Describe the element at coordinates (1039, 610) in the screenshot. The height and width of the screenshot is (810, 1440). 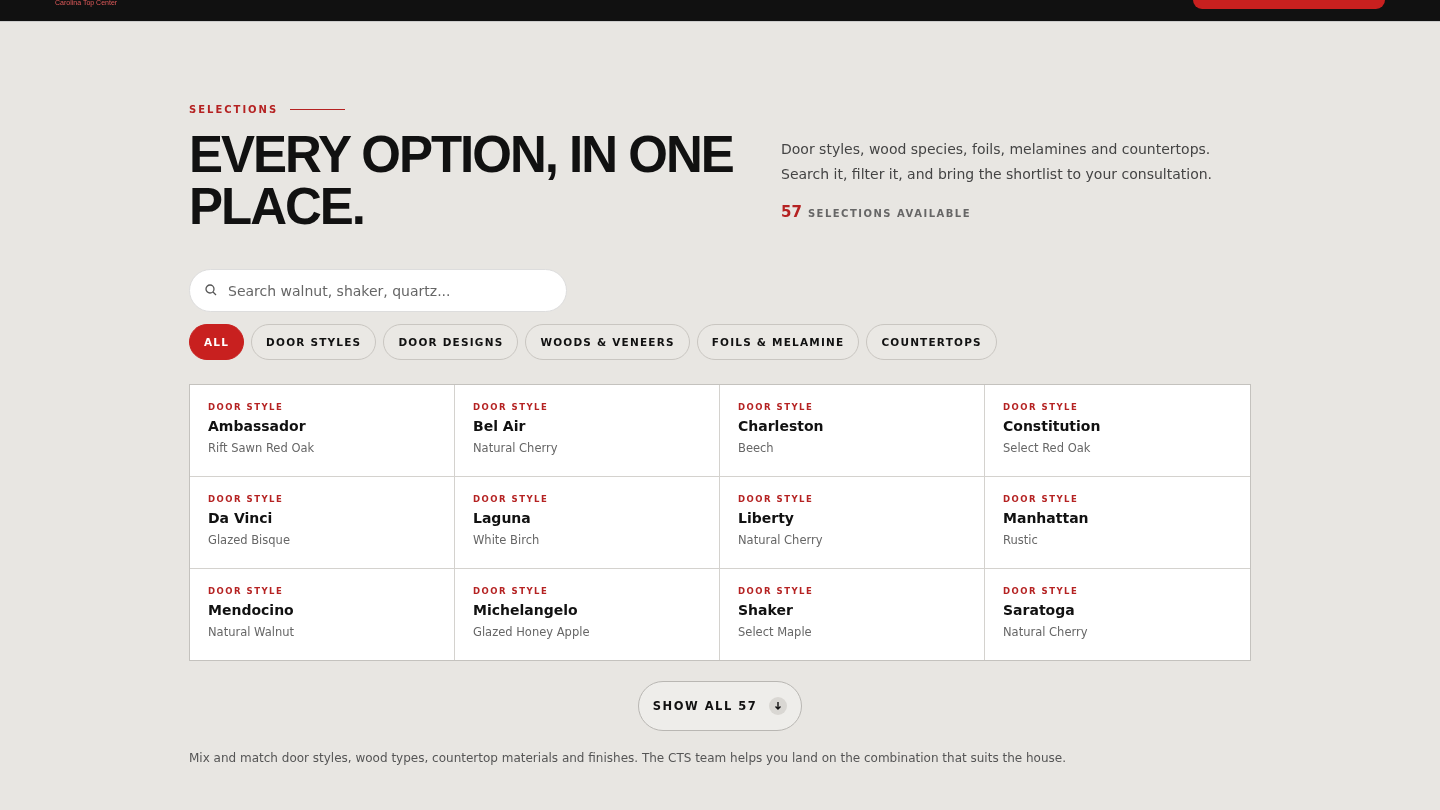
I see `card-title: Saratoga` at that location.